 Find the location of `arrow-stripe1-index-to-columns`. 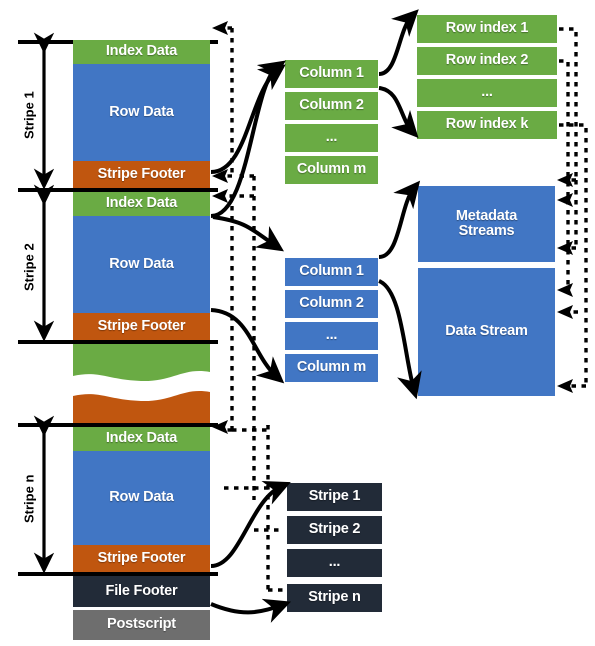

arrow-stripe1-index-to-columns is located at coordinates (248, 119).